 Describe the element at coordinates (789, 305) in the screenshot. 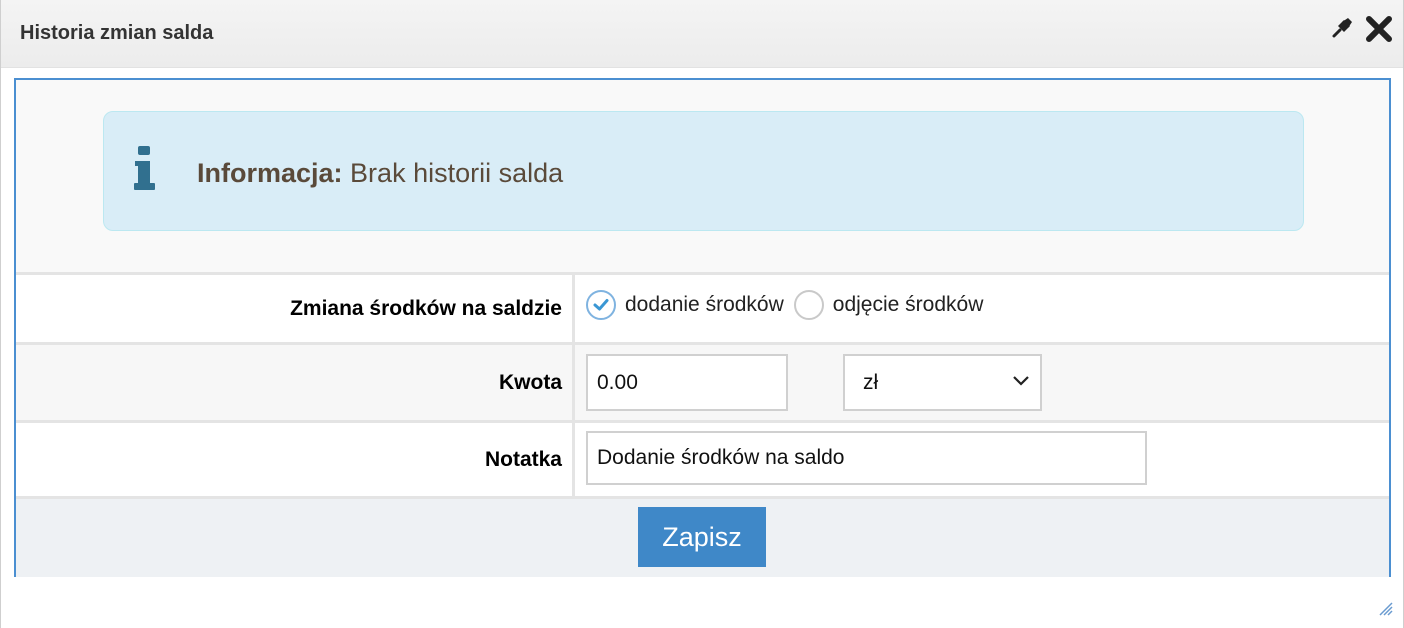

I see `balance-change-radio-group: dodanie środków odjęcie środków` at that location.